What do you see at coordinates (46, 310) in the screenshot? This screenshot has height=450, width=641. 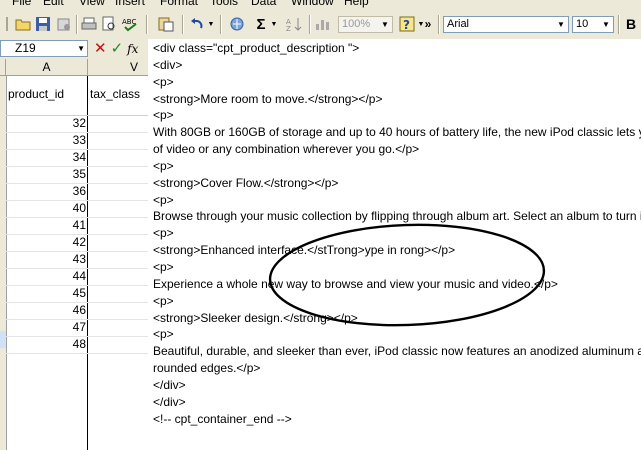 I see `product-id-cell: 46` at bounding box center [46, 310].